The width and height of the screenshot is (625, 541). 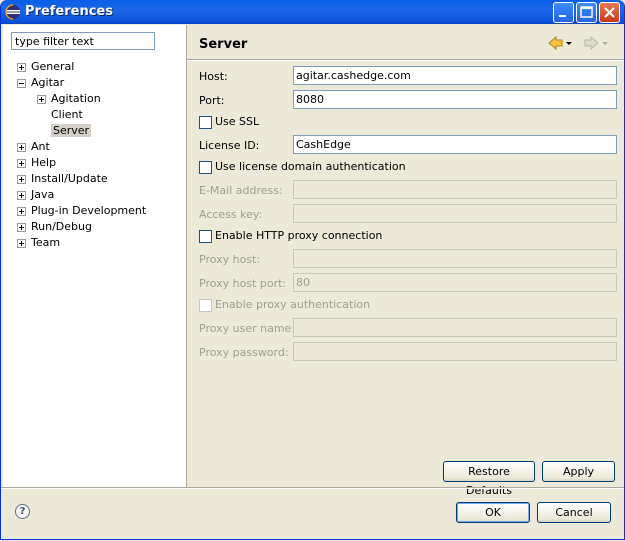 I want to click on access-key-field, so click(x=455, y=213).